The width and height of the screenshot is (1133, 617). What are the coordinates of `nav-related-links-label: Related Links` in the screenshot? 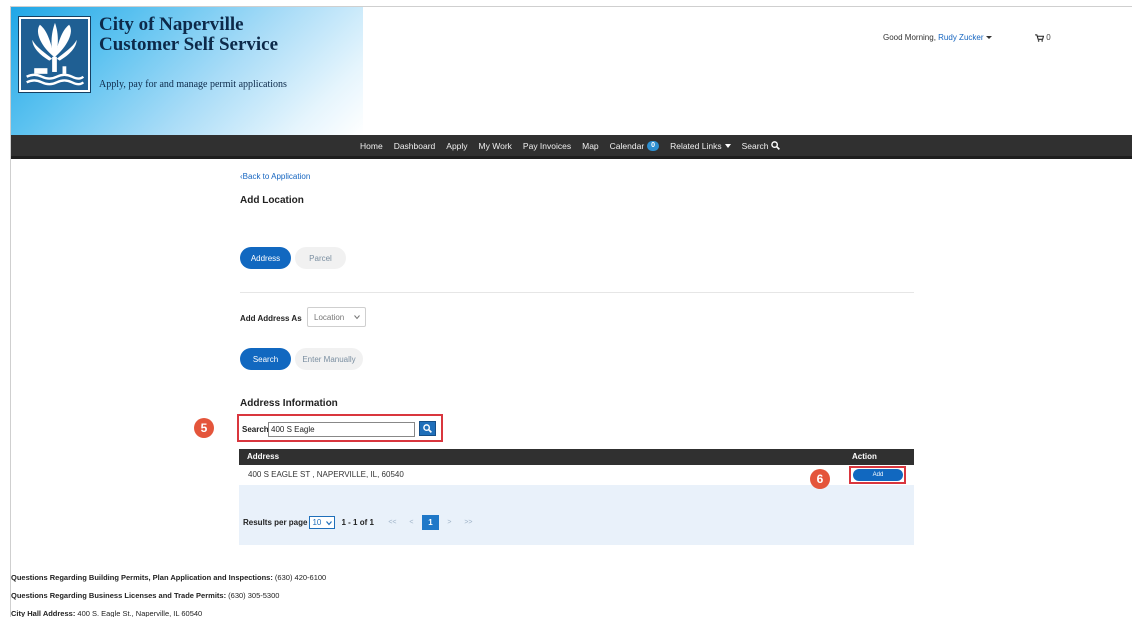 It's located at (696, 145).